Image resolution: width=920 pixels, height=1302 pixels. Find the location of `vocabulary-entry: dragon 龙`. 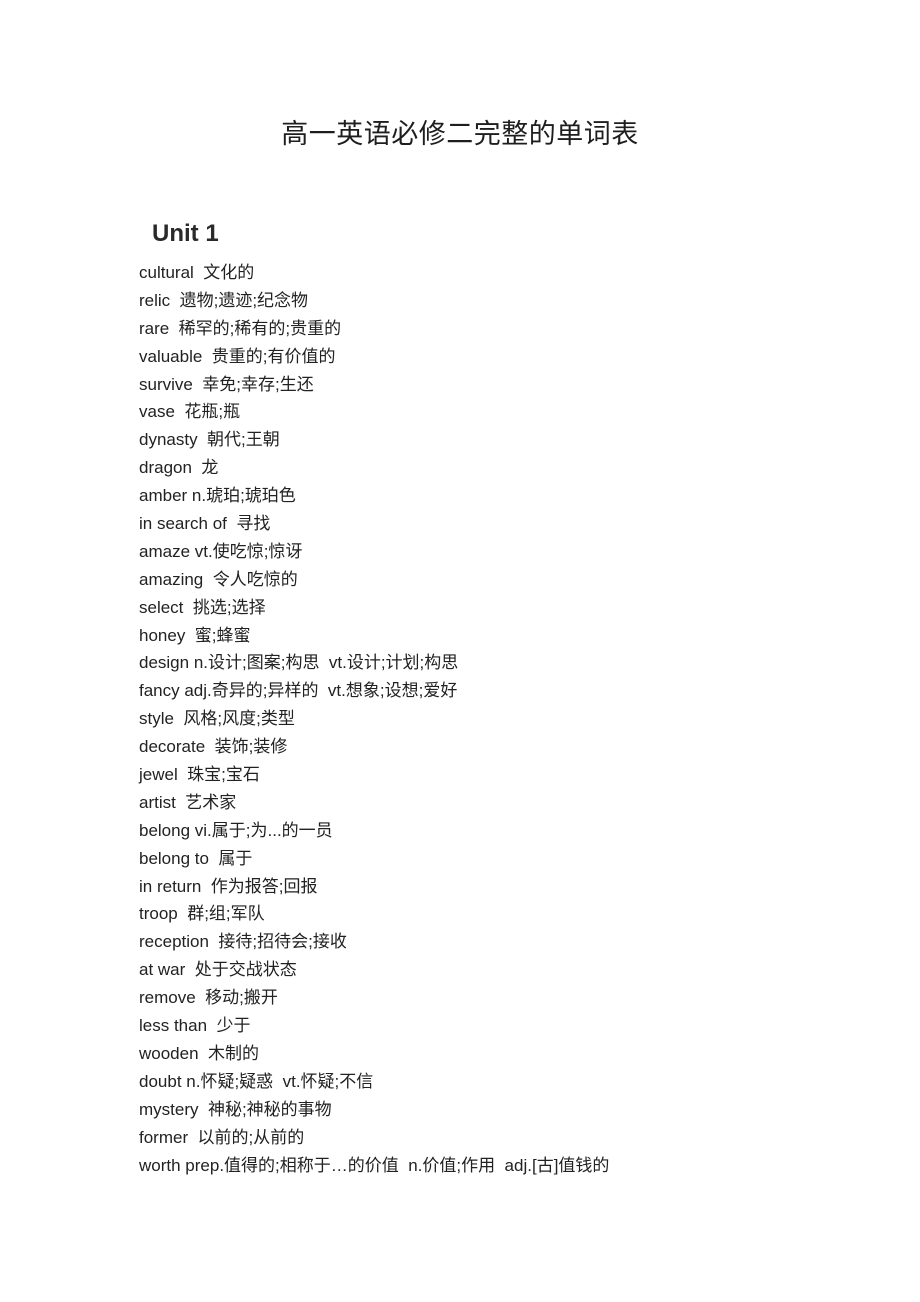

vocabulary-entry: dragon 龙 is located at coordinates (179, 468).